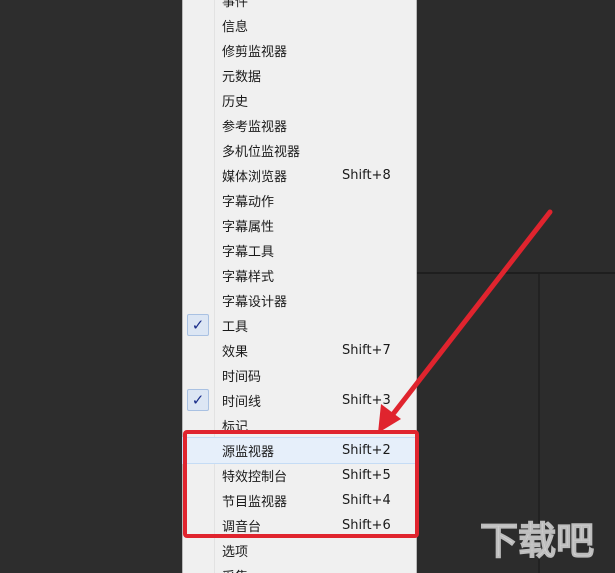 The image size is (615, 573). I want to click on menu-item: 历史, so click(299, 100).